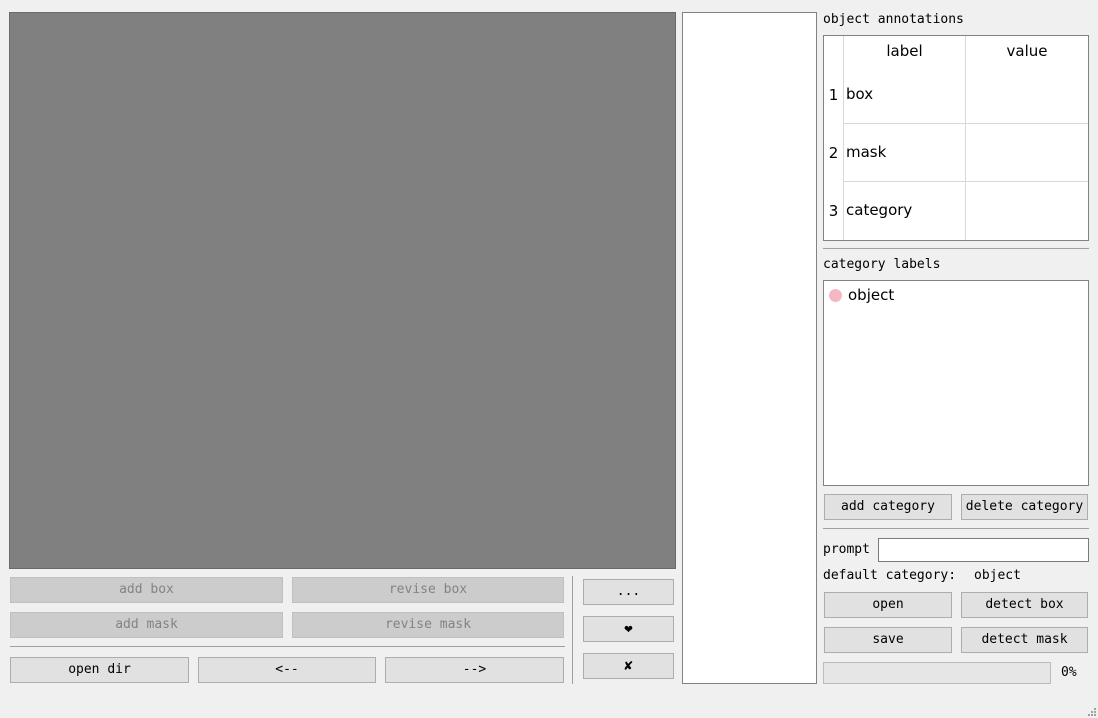 Image resolution: width=1098 pixels, height=718 pixels. Describe the element at coordinates (1024, 640) in the screenshot. I see `detect-mask-button: detect mask` at that location.